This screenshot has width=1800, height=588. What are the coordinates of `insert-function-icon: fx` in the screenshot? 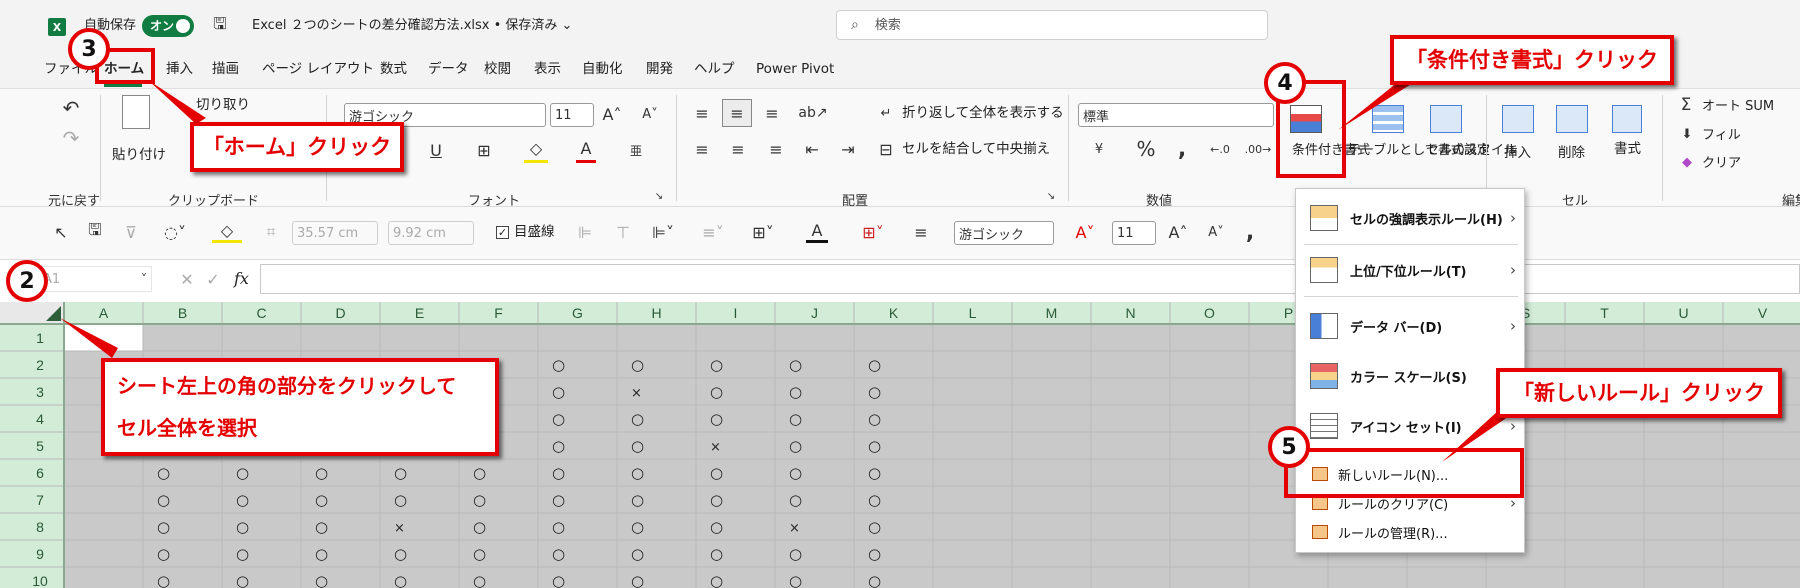 It's located at (241, 279).